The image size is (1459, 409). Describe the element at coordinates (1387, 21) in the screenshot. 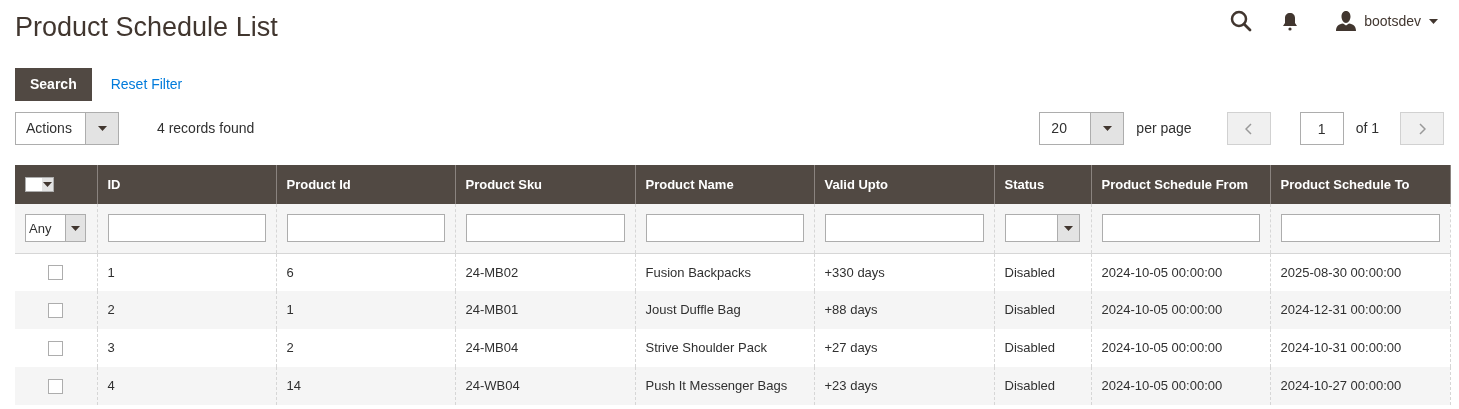

I see `user-menu: bootsdev` at that location.